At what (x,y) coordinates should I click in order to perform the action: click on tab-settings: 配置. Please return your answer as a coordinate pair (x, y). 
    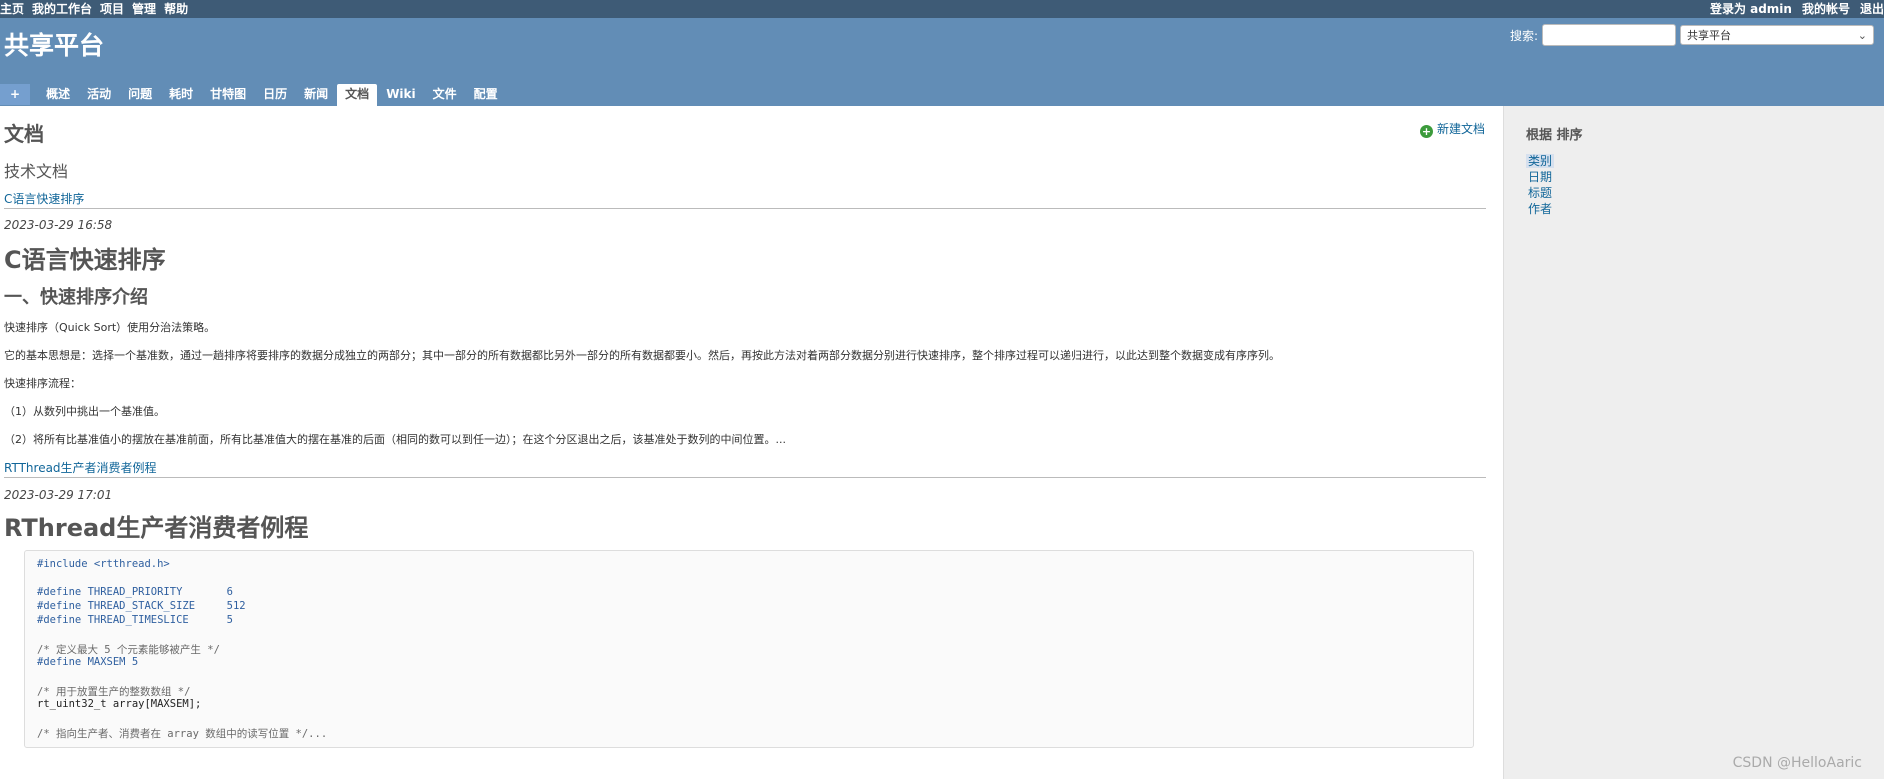
    Looking at the image, I should click on (486, 94).